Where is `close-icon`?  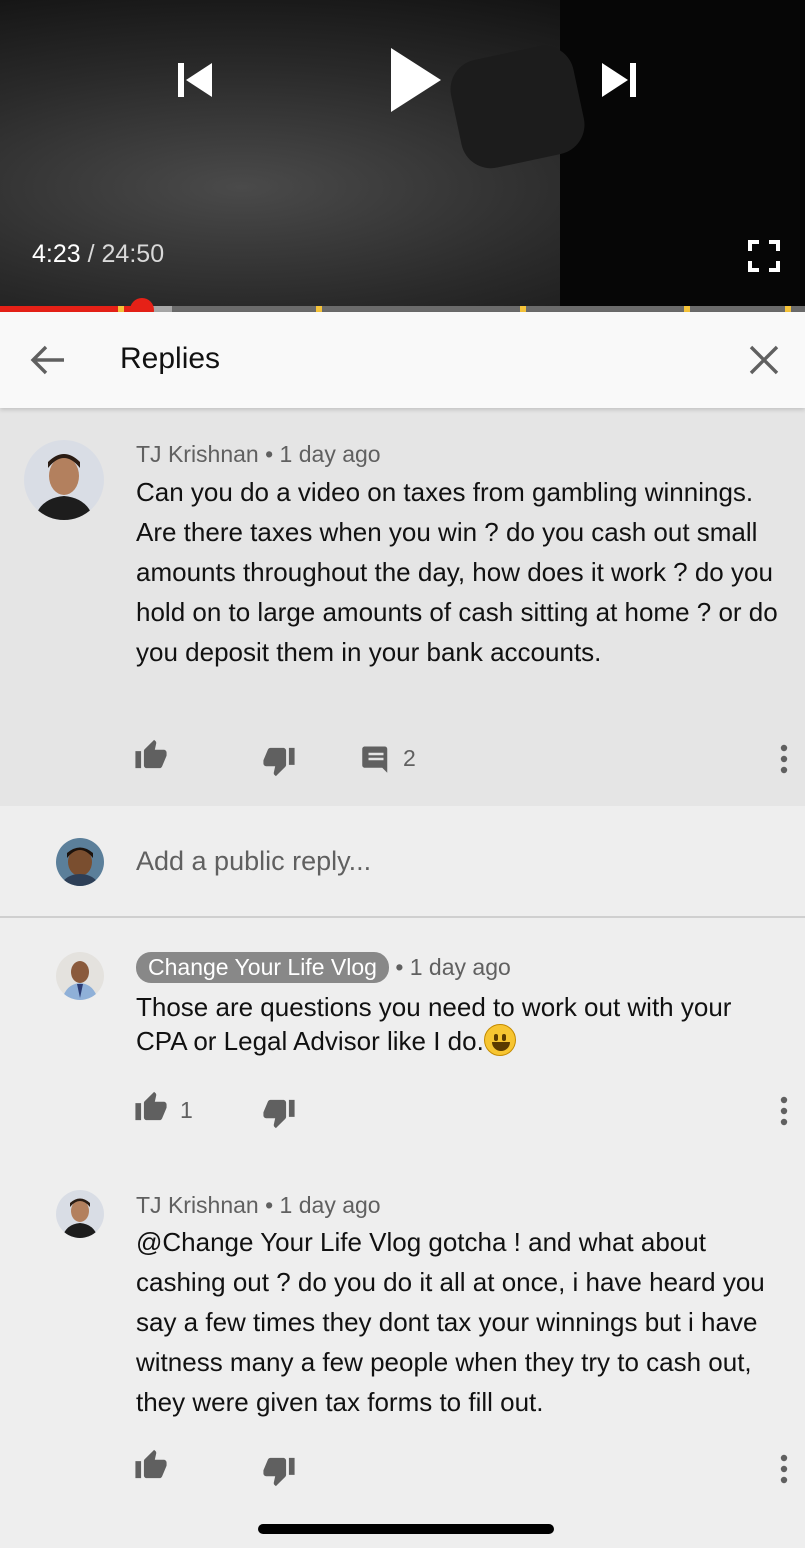
close-icon is located at coordinates (764, 360).